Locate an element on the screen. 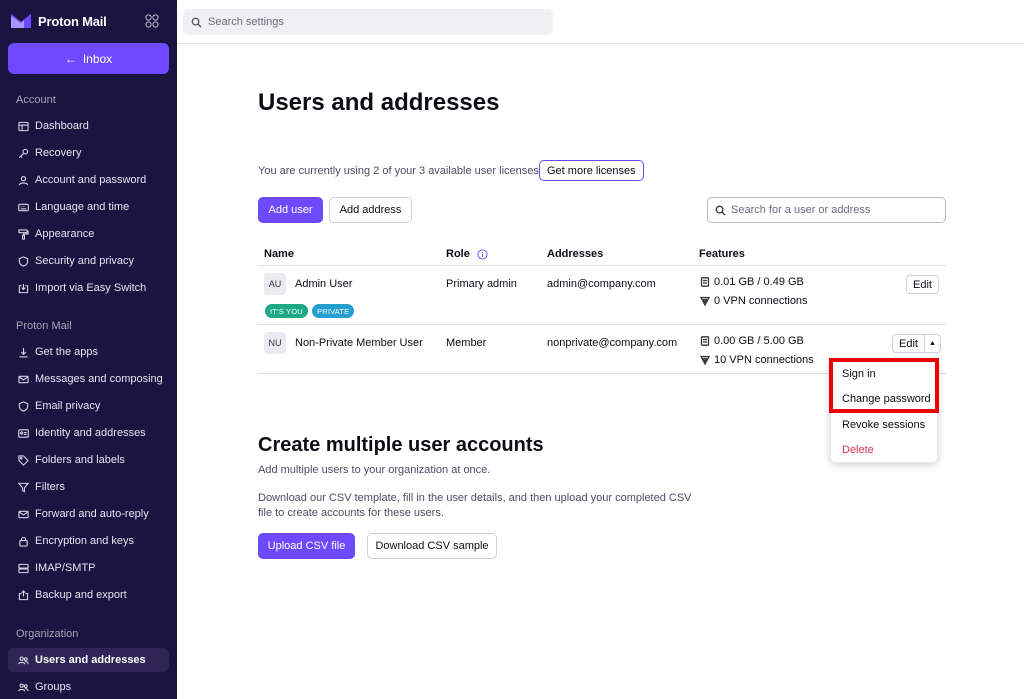  back-to-inbox-button: ← Inbox is located at coordinates (88, 58).